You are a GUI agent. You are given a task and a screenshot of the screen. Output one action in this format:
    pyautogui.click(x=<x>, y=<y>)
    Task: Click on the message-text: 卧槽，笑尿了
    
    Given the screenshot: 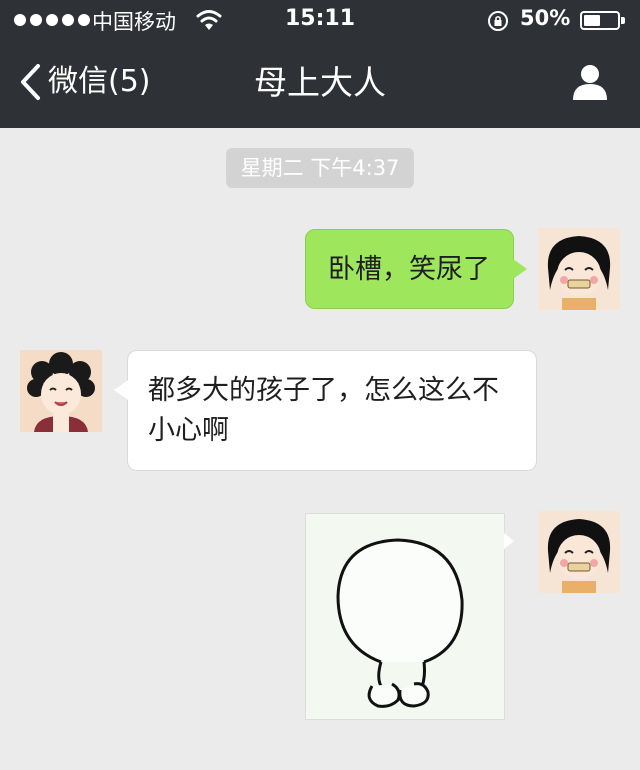 What is the action you would take?
    pyautogui.click(x=409, y=269)
    